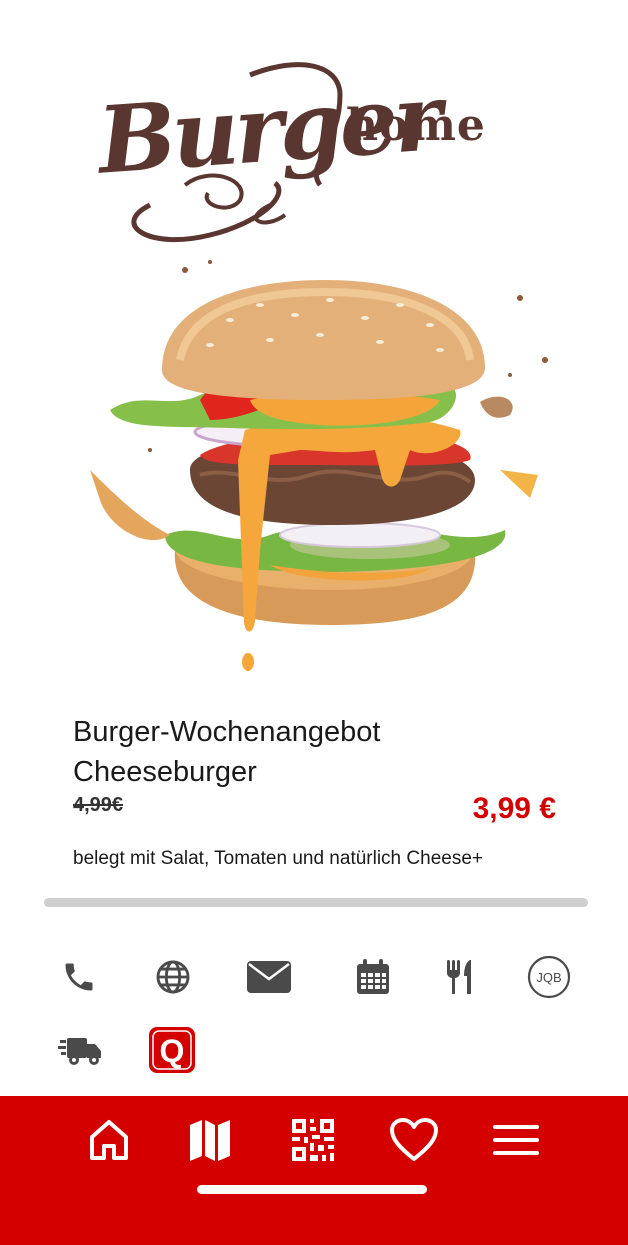 The width and height of the screenshot is (628, 1245). What do you see at coordinates (79, 977) in the screenshot?
I see `phone-icon` at bounding box center [79, 977].